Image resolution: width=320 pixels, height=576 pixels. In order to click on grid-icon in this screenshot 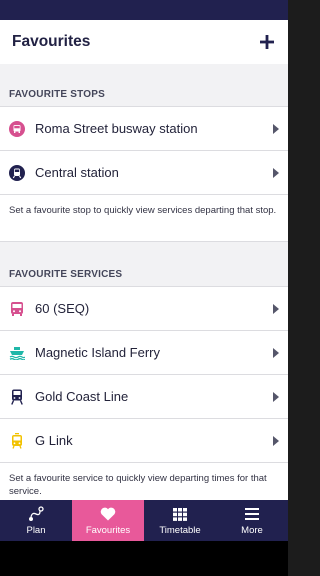, I will do `click(180, 514)`.